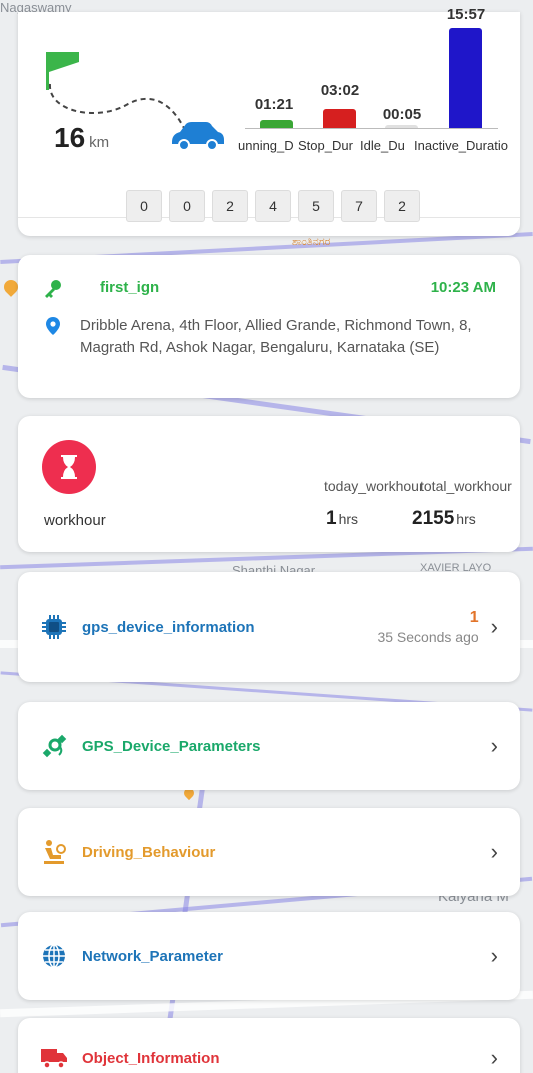 This screenshot has width=533, height=1073. What do you see at coordinates (54, 627) in the screenshot?
I see `chip-icon` at bounding box center [54, 627].